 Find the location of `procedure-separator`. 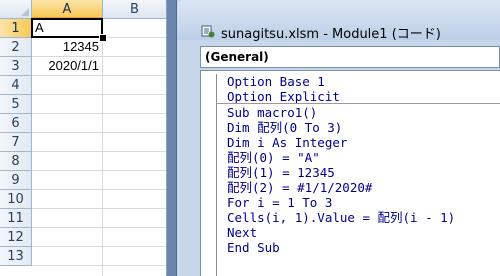

procedure-separator is located at coordinates (358, 103).